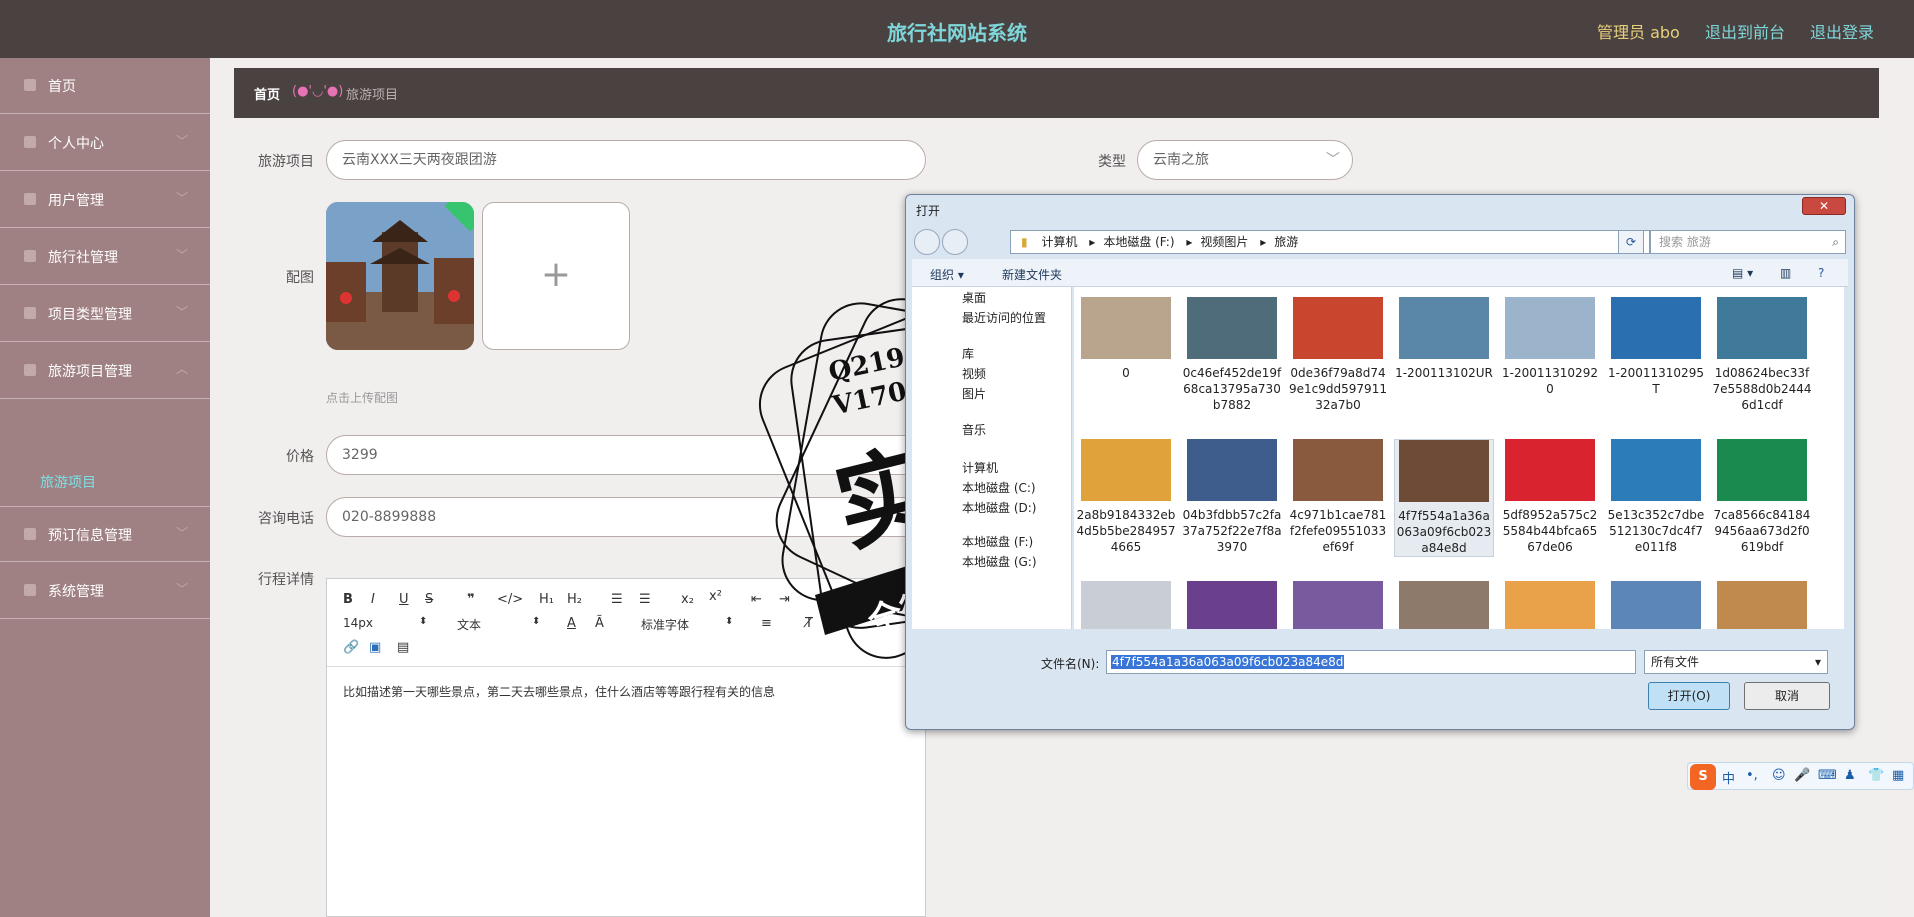  I want to click on keyboard-icon: ⌨, so click(1827, 775).